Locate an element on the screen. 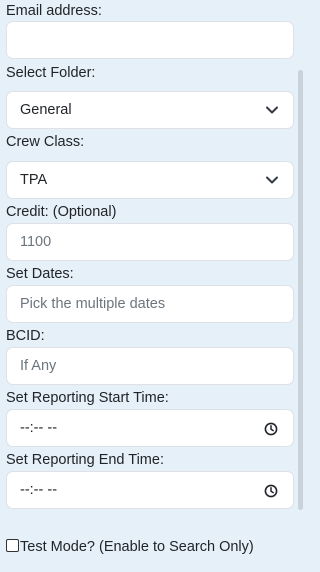  scrollbar-thumb is located at coordinates (300, 290).